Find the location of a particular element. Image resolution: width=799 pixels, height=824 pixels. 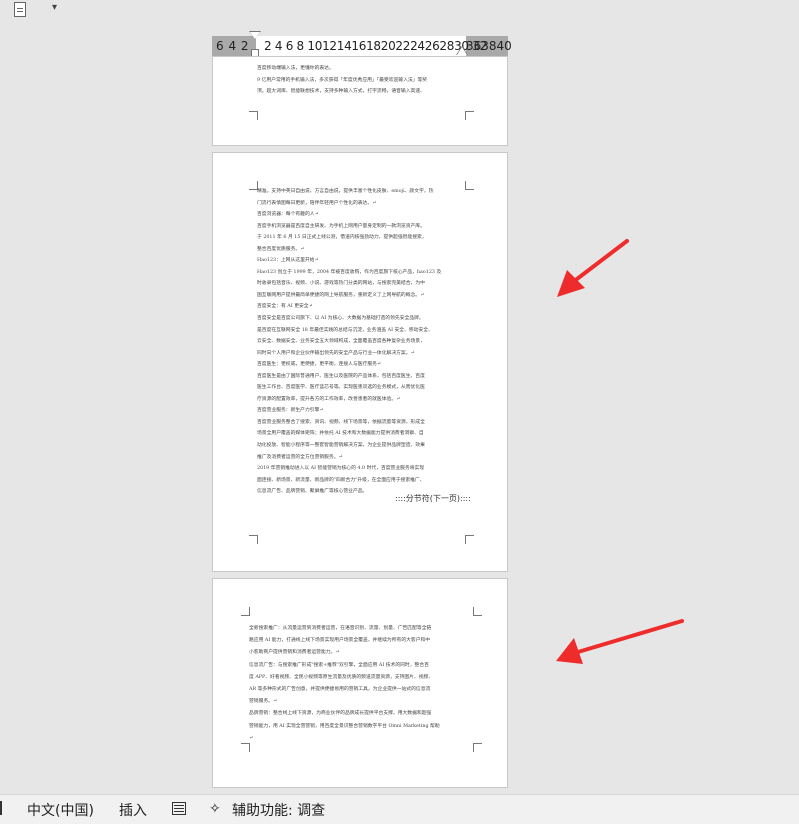

accessibility-checker: 辅助功能: 调查 is located at coordinates (278, 810).